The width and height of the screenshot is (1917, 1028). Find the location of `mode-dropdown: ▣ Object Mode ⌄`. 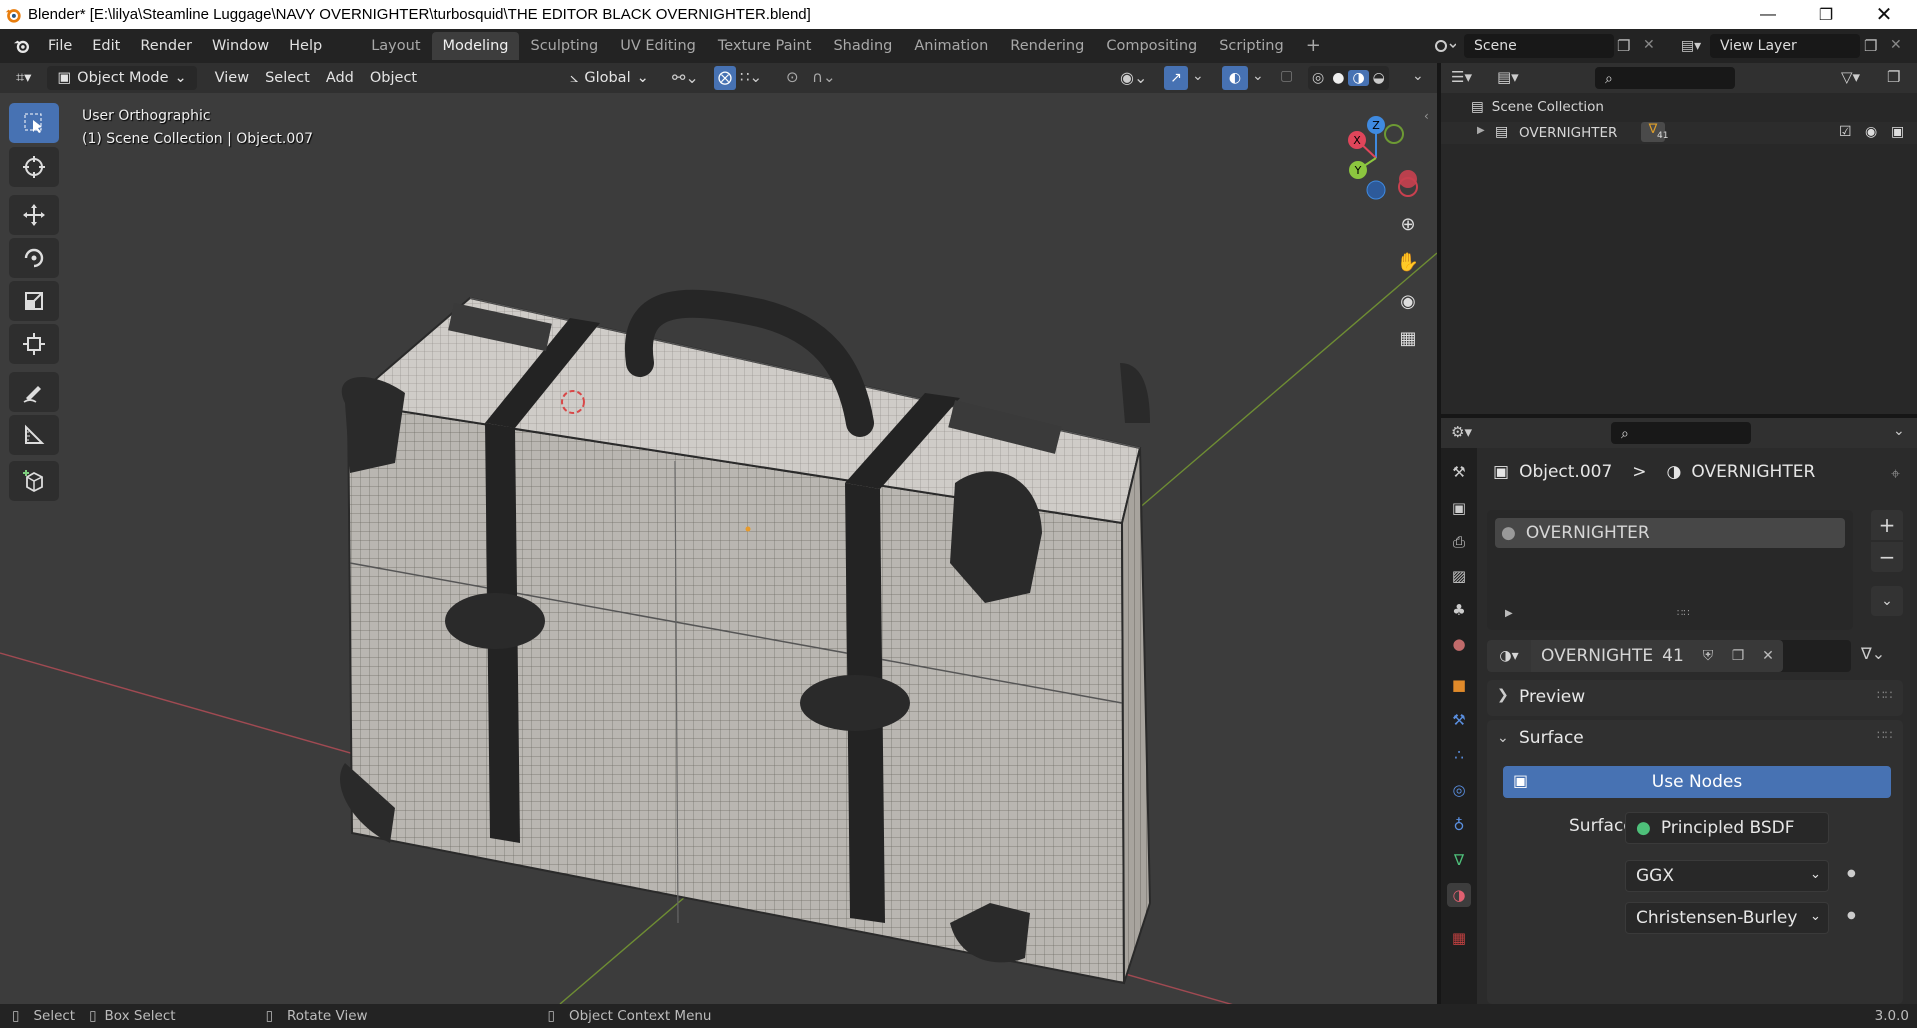

mode-dropdown: ▣ Object Mode ⌄ is located at coordinates (122, 78).